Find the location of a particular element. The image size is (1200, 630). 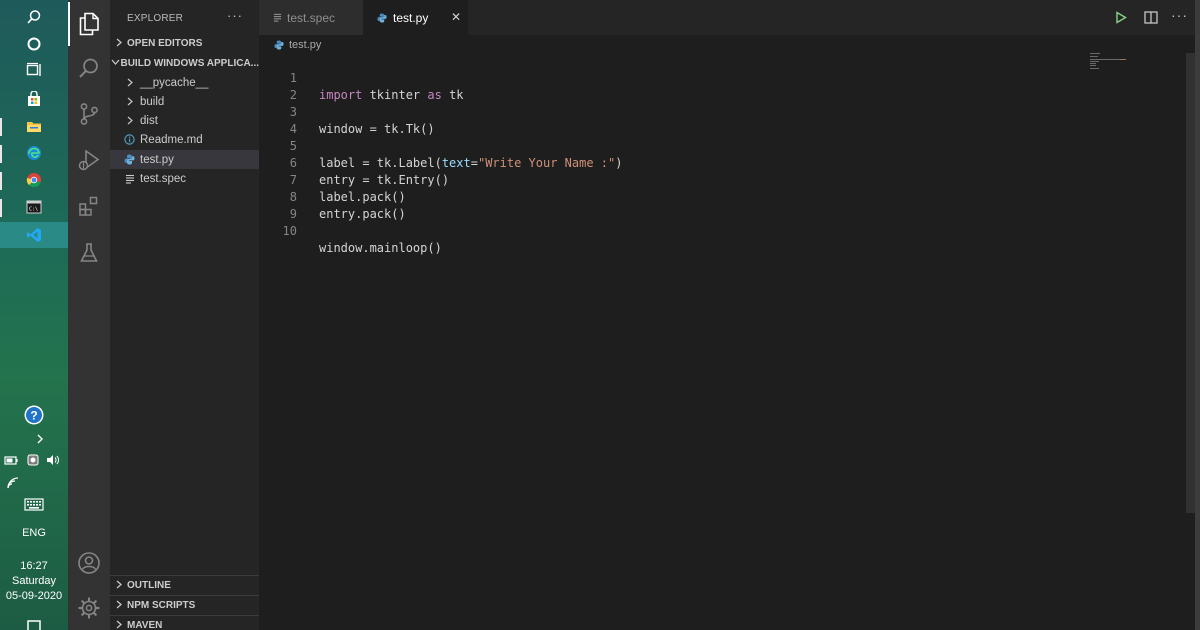

terminal-icon: C:\ is located at coordinates (34, 207).